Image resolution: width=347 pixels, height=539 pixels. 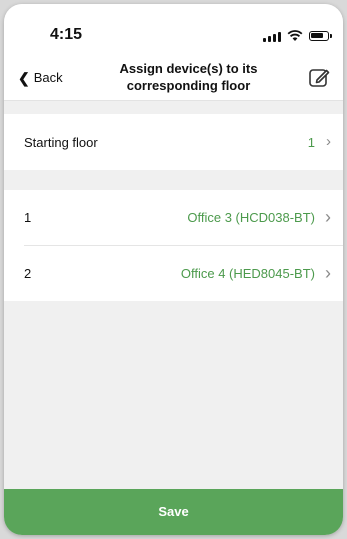 What do you see at coordinates (173, 30) in the screenshot?
I see `status-bar: 4:15` at bounding box center [173, 30].